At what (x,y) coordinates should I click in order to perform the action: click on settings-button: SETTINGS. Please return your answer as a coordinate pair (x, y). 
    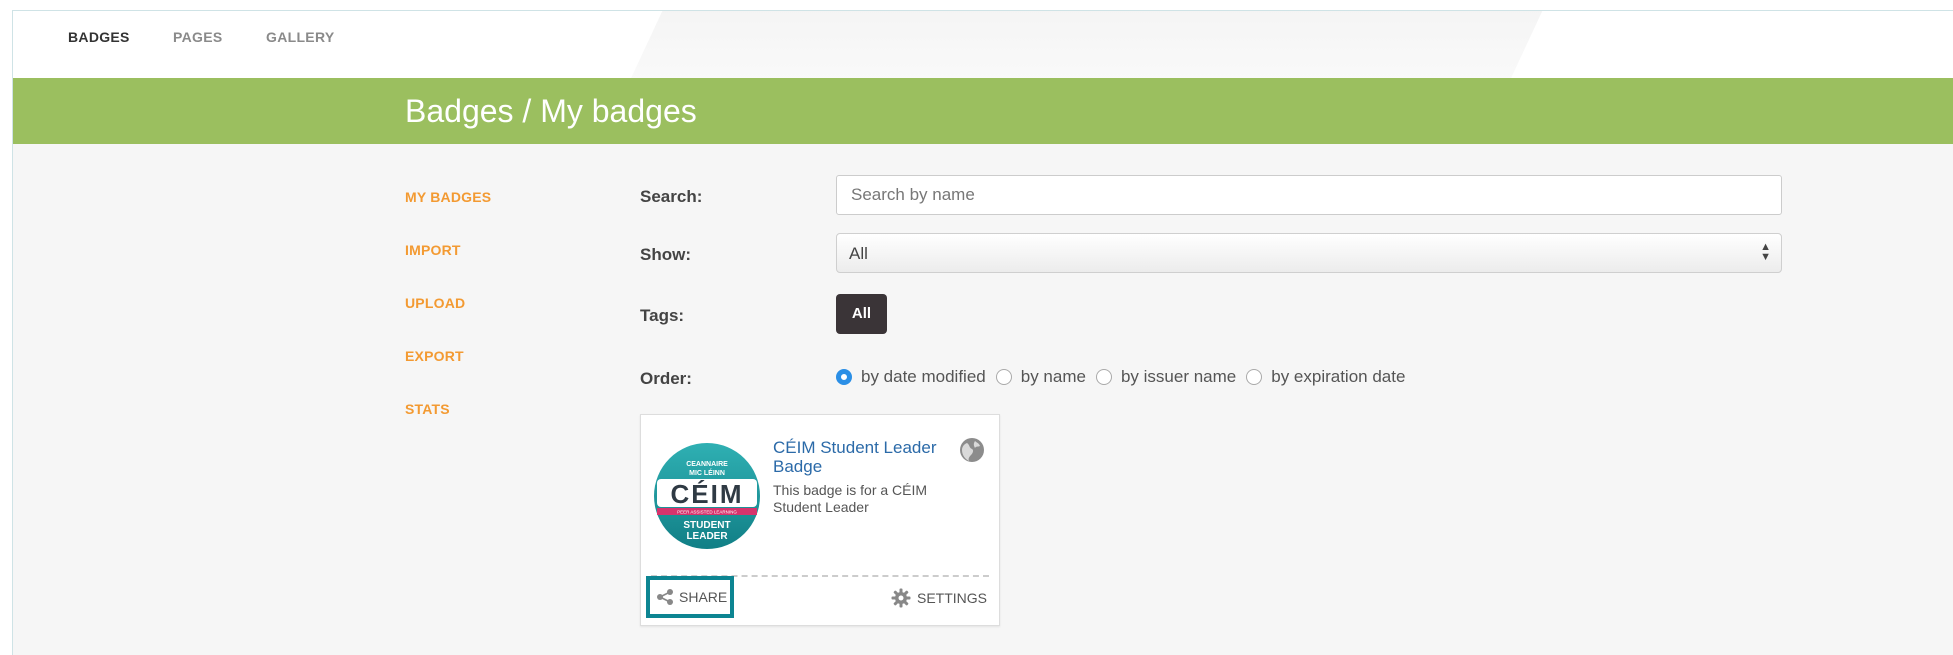
    Looking at the image, I should click on (939, 598).